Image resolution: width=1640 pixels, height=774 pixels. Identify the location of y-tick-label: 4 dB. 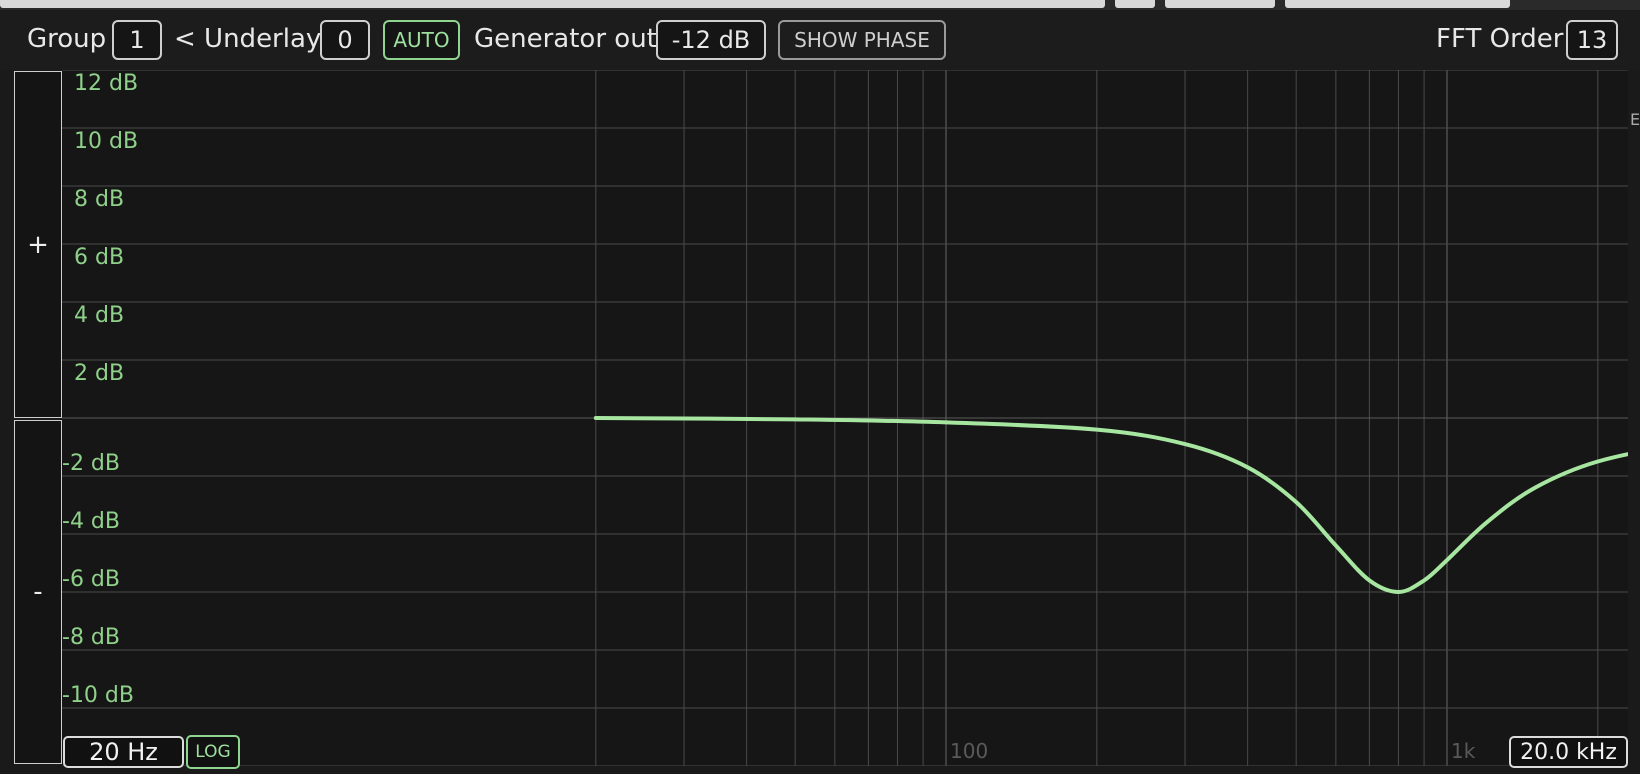
(99, 315).